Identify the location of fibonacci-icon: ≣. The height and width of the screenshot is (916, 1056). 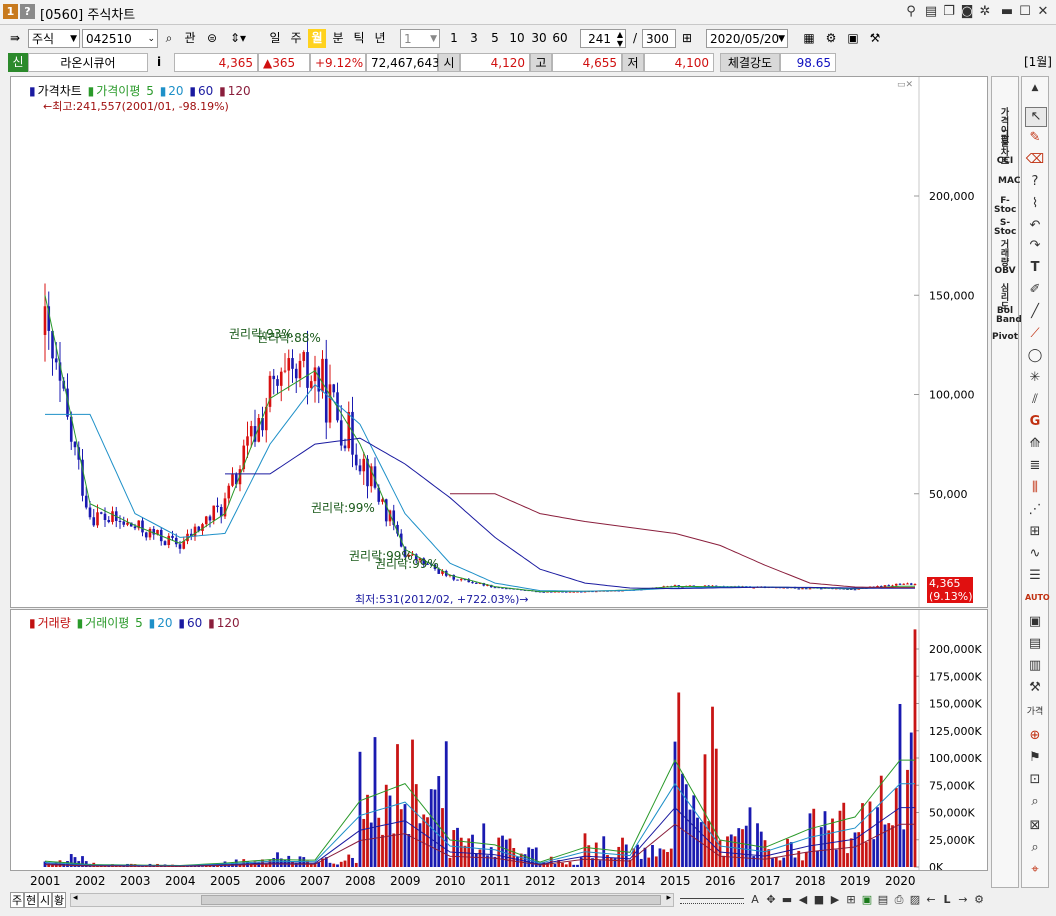
(1035, 466).